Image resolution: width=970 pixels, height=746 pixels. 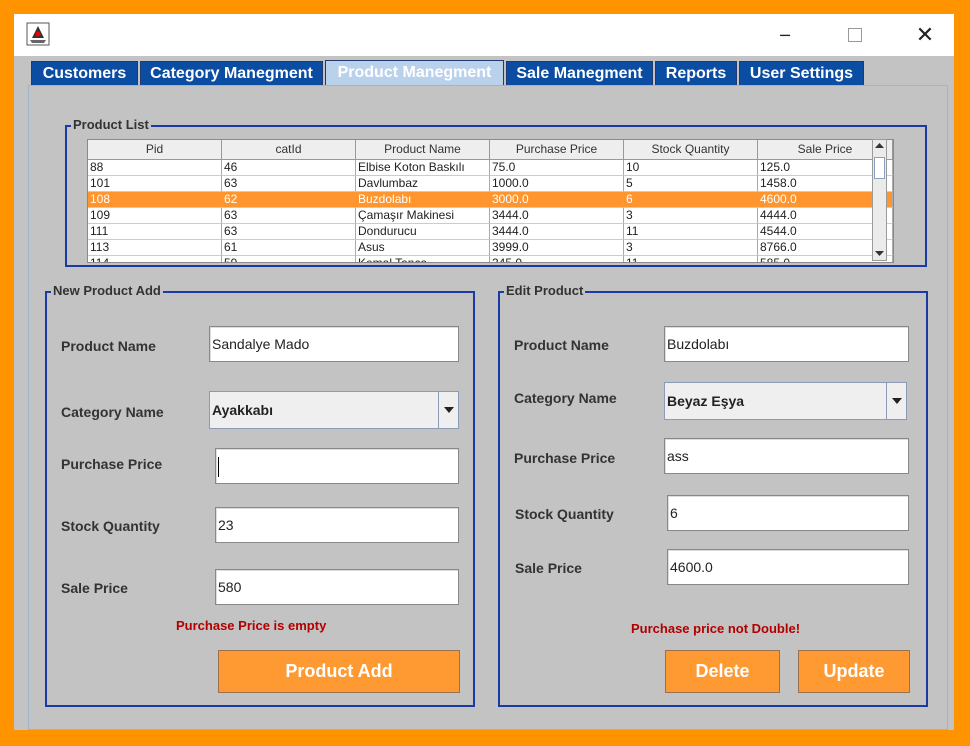 I want to click on table-row: 113 61 Asus 3999.0 3 8766.0, so click(x=490, y=248).